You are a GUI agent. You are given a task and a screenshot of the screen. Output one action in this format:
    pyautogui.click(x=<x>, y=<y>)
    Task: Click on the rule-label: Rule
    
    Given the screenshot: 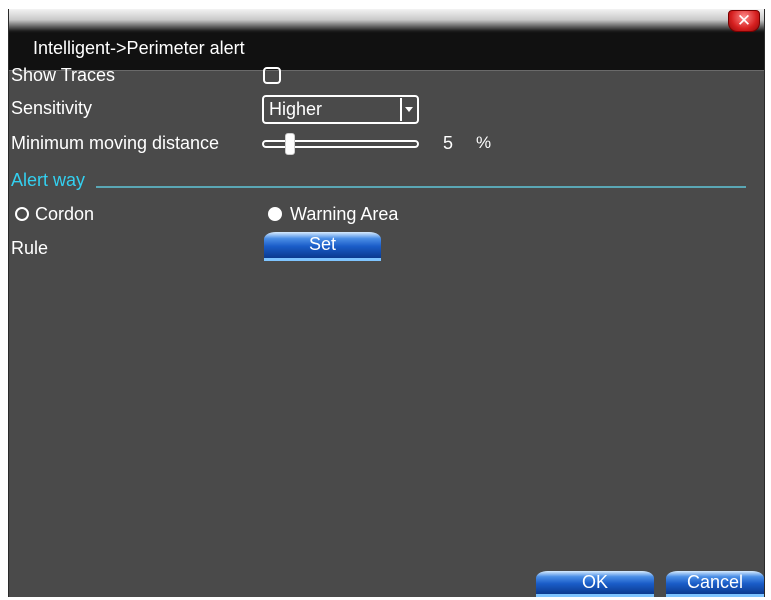 What is the action you would take?
    pyautogui.click(x=30, y=248)
    